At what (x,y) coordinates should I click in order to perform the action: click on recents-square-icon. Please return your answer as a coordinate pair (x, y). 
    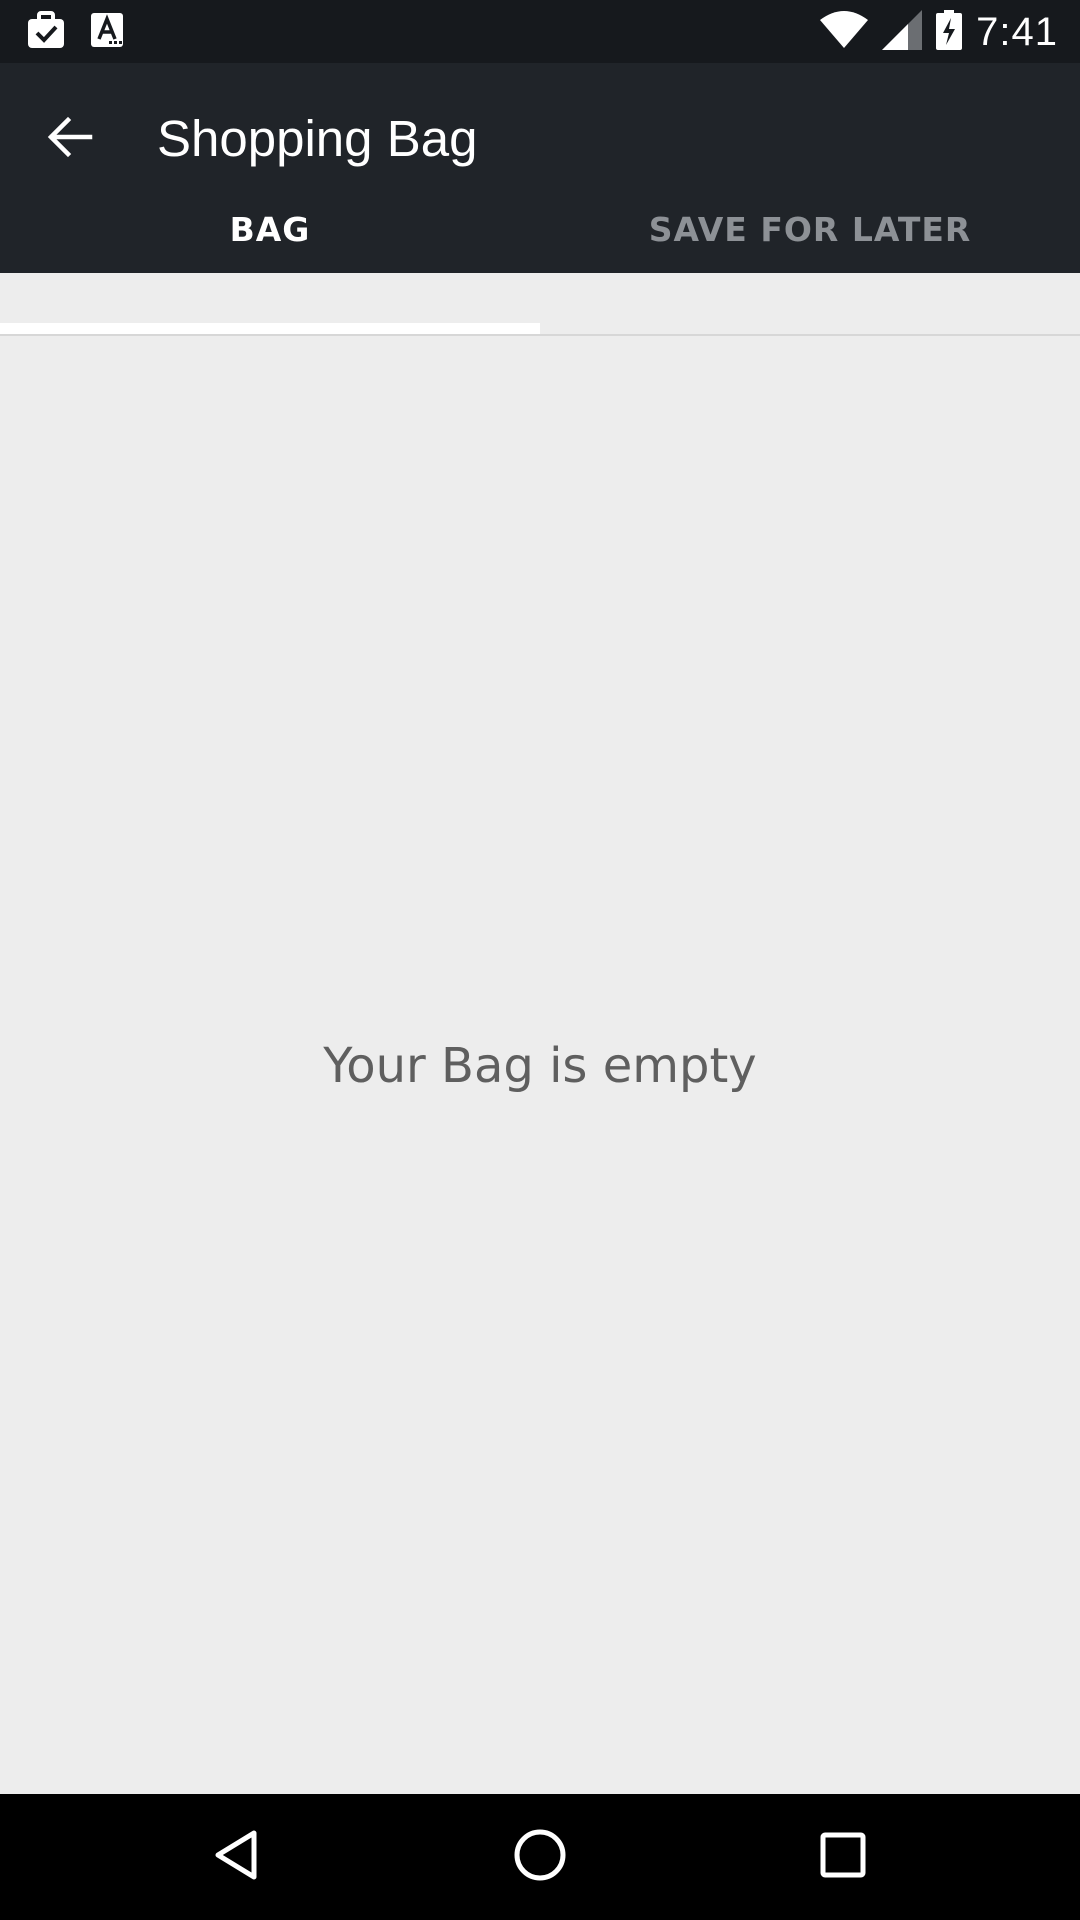
    Looking at the image, I should click on (843, 1857).